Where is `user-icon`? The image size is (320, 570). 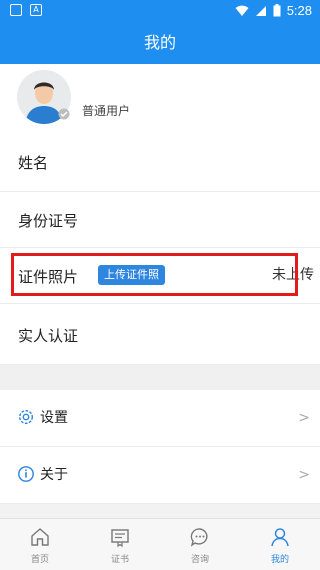
user-icon is located at coordinates (280, 537).